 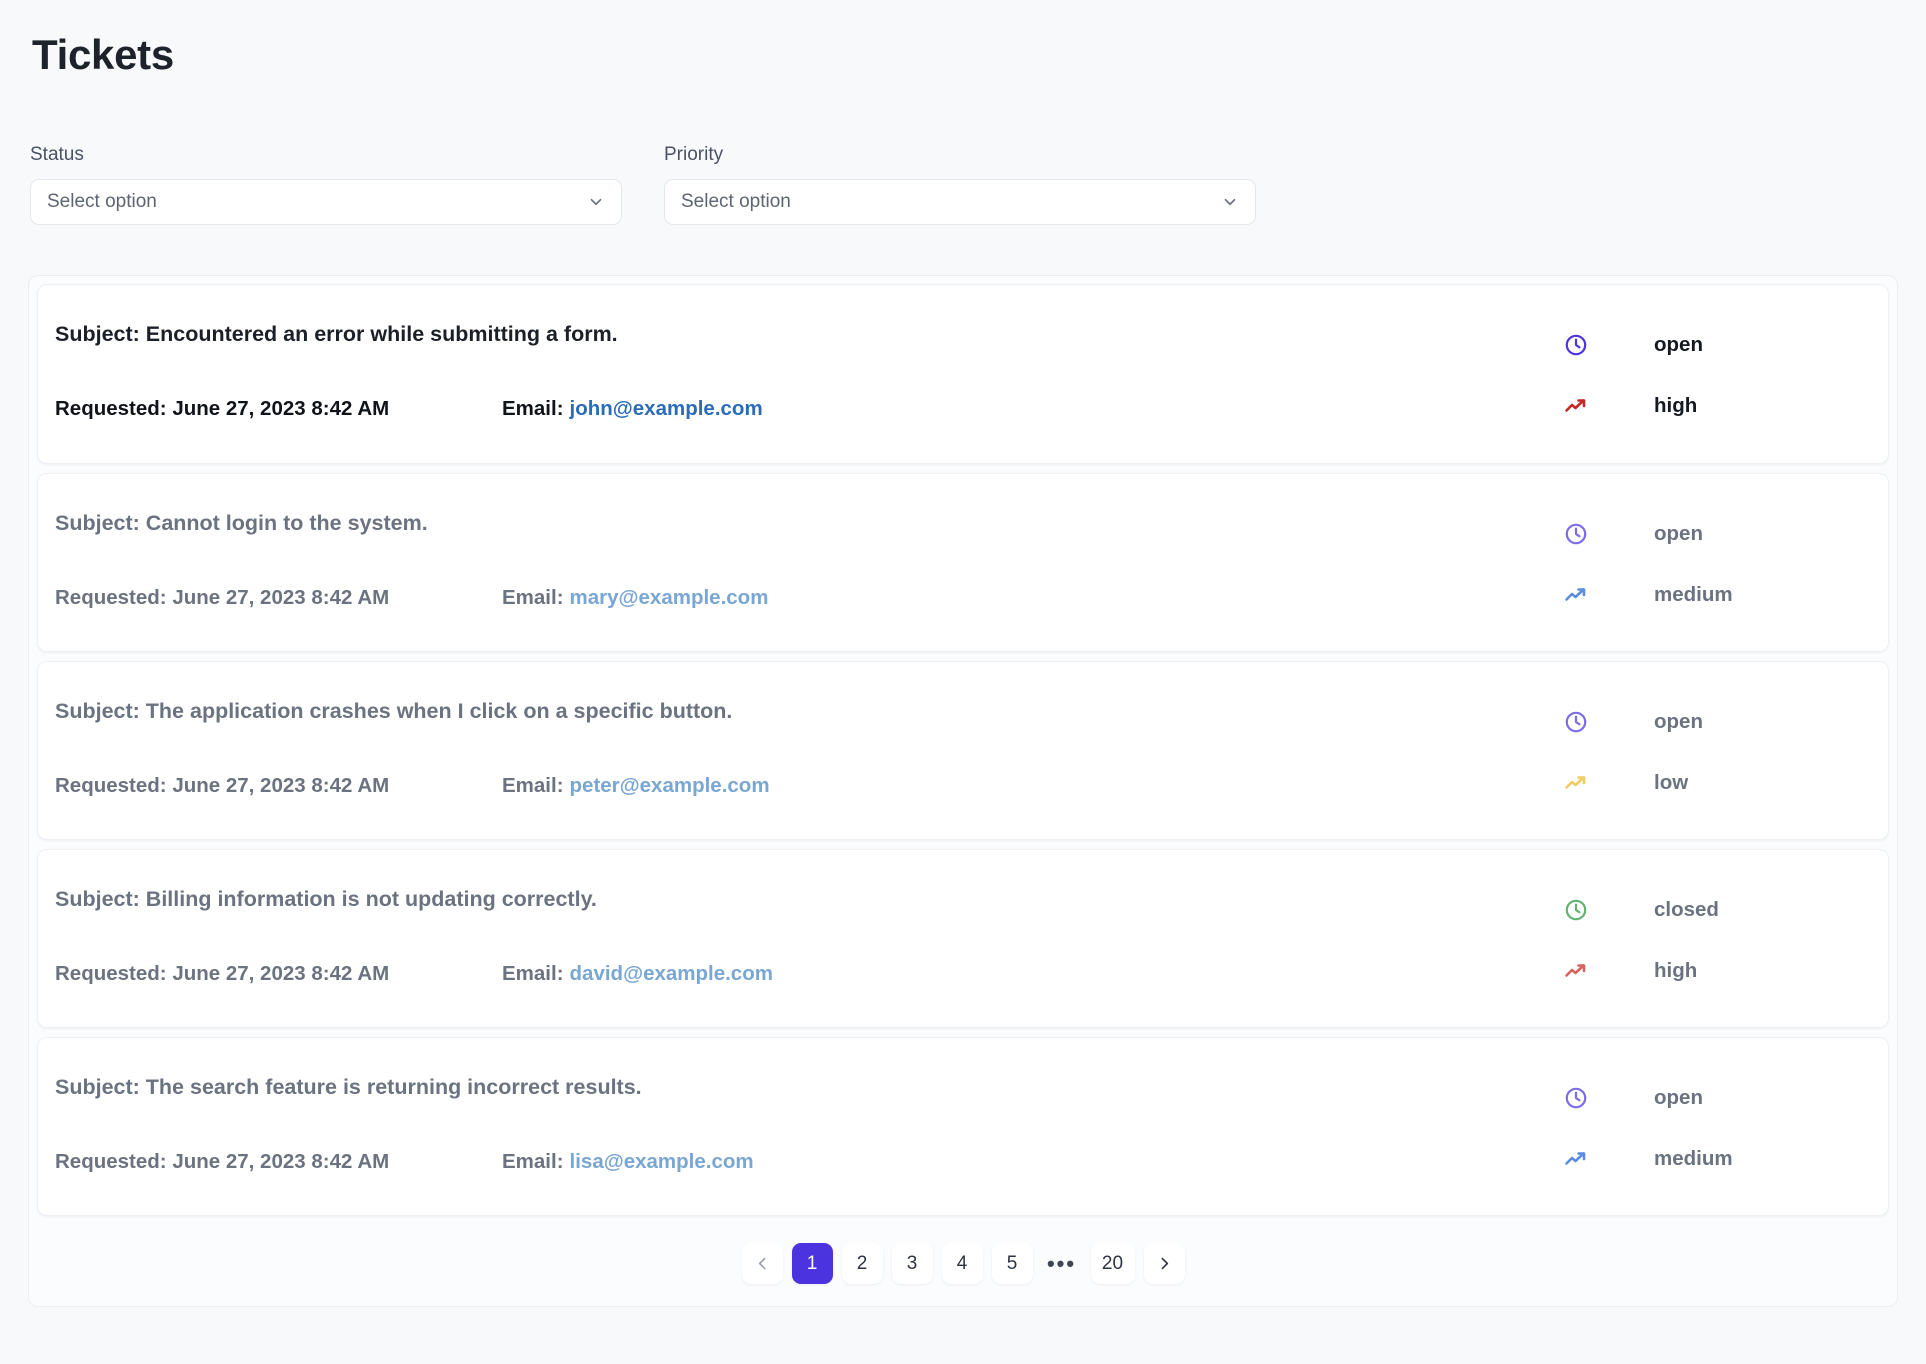 I want to click on ticket-email-group: Email: mary@example.com, so click(x=635, y=598).